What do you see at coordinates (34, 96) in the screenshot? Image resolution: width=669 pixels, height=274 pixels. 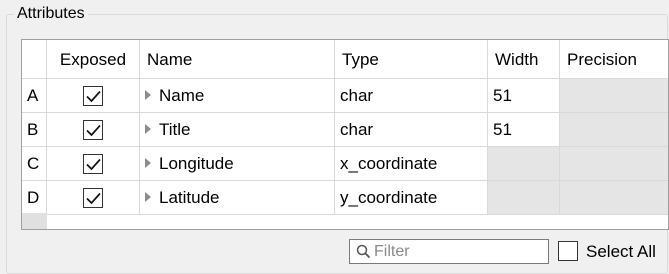 I see `row-header: A` at bounding box center [34, 96].